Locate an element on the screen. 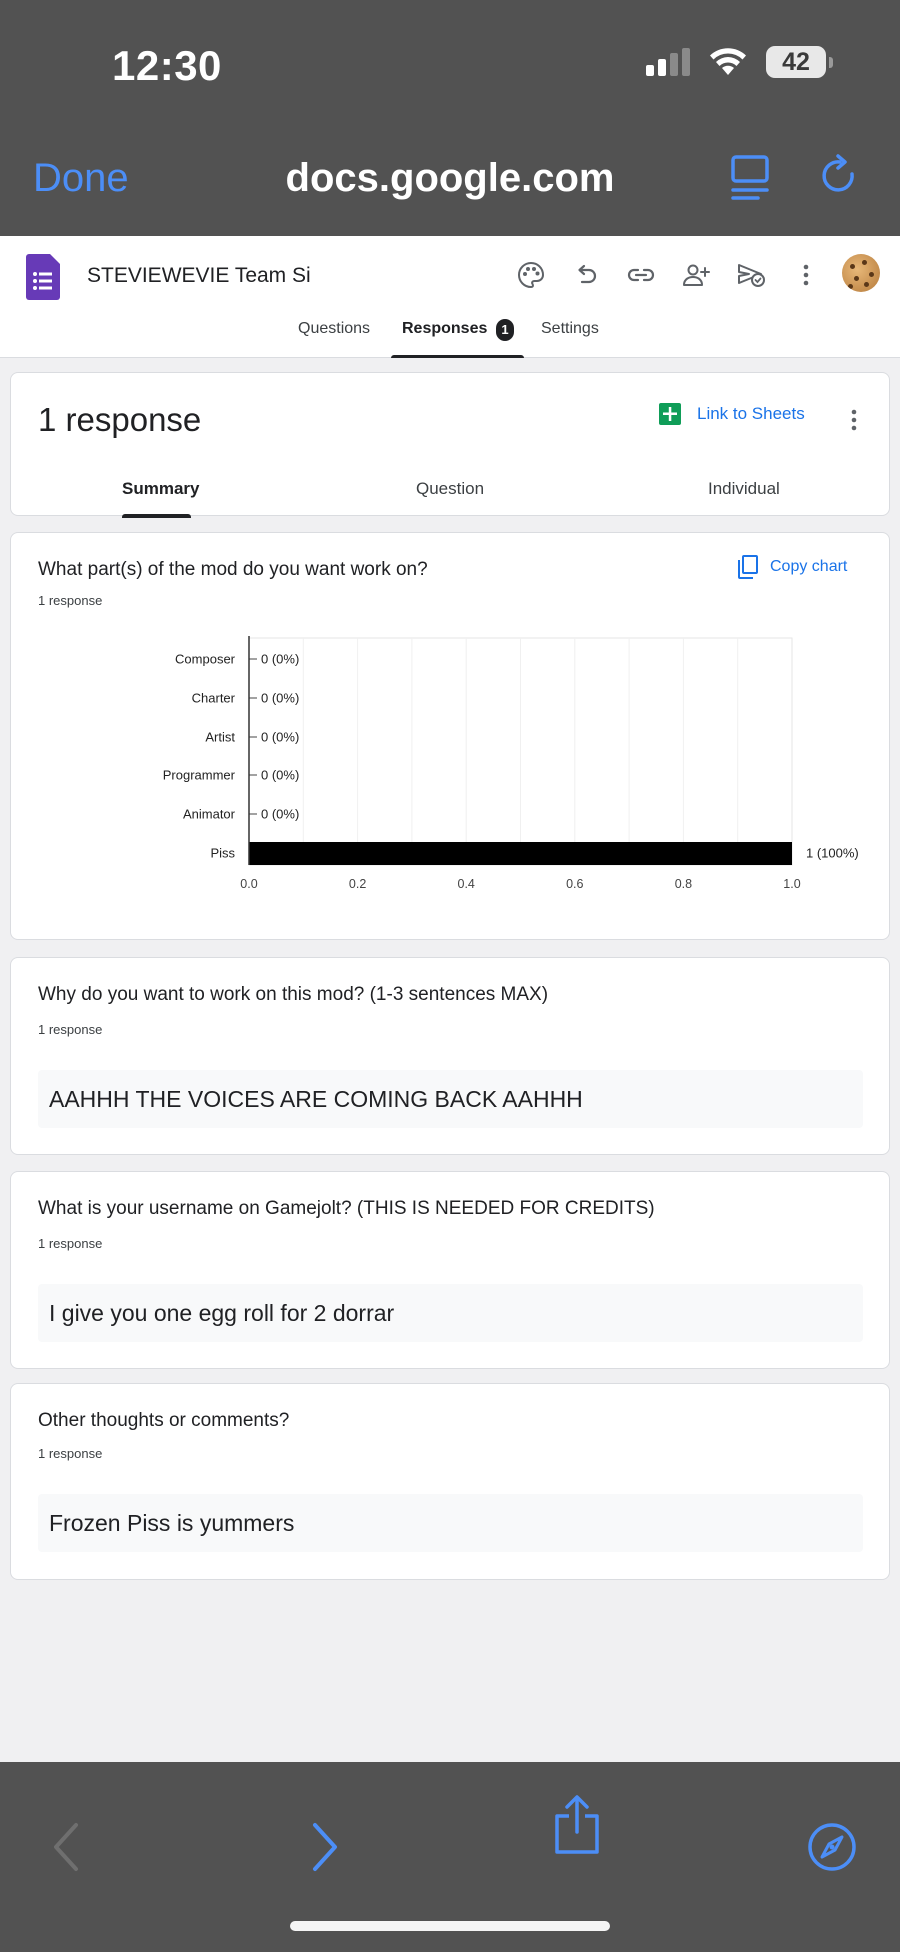  share-icon is located at coordinates (577, 1825).